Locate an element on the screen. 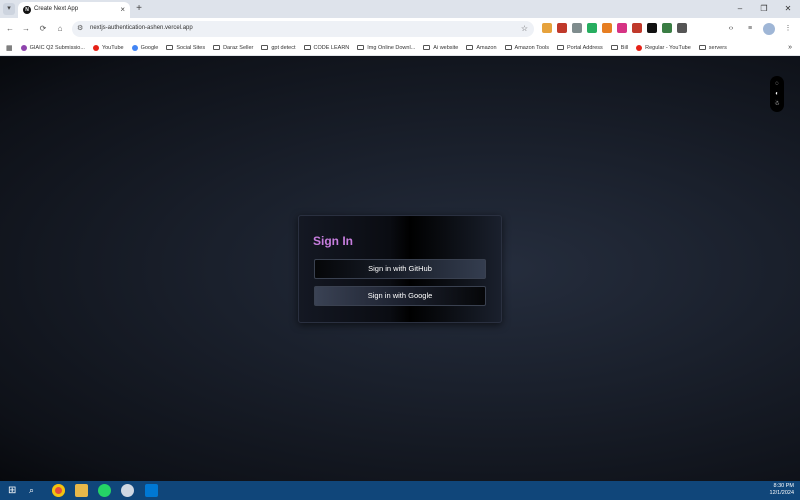  bookmark-item: Bill is located at coordinates (619, 47).